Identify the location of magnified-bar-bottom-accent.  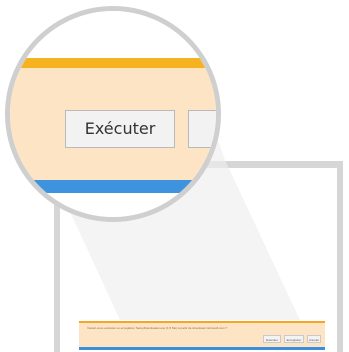
(113, 186).